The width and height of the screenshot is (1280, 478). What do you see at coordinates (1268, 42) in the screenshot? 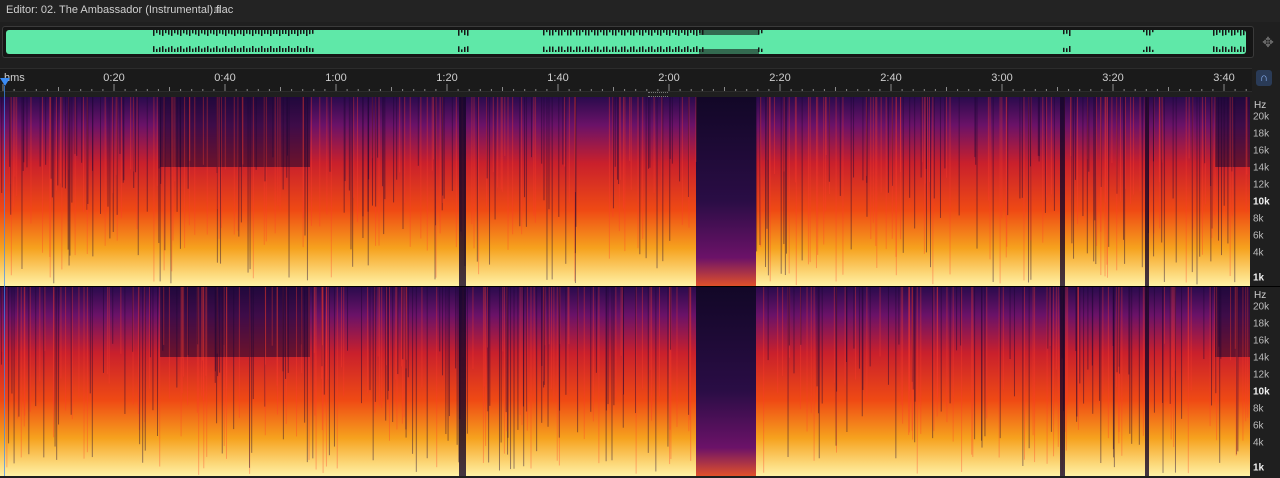
I see `zoom-navigator-icon: ✥` at bounding box center [1268, 42].